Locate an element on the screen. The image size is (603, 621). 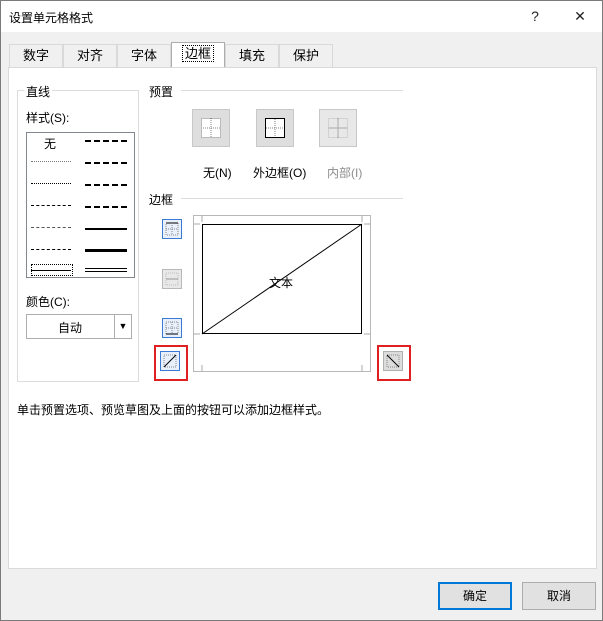
preset-inside-button is located at coordinates (338, 128).